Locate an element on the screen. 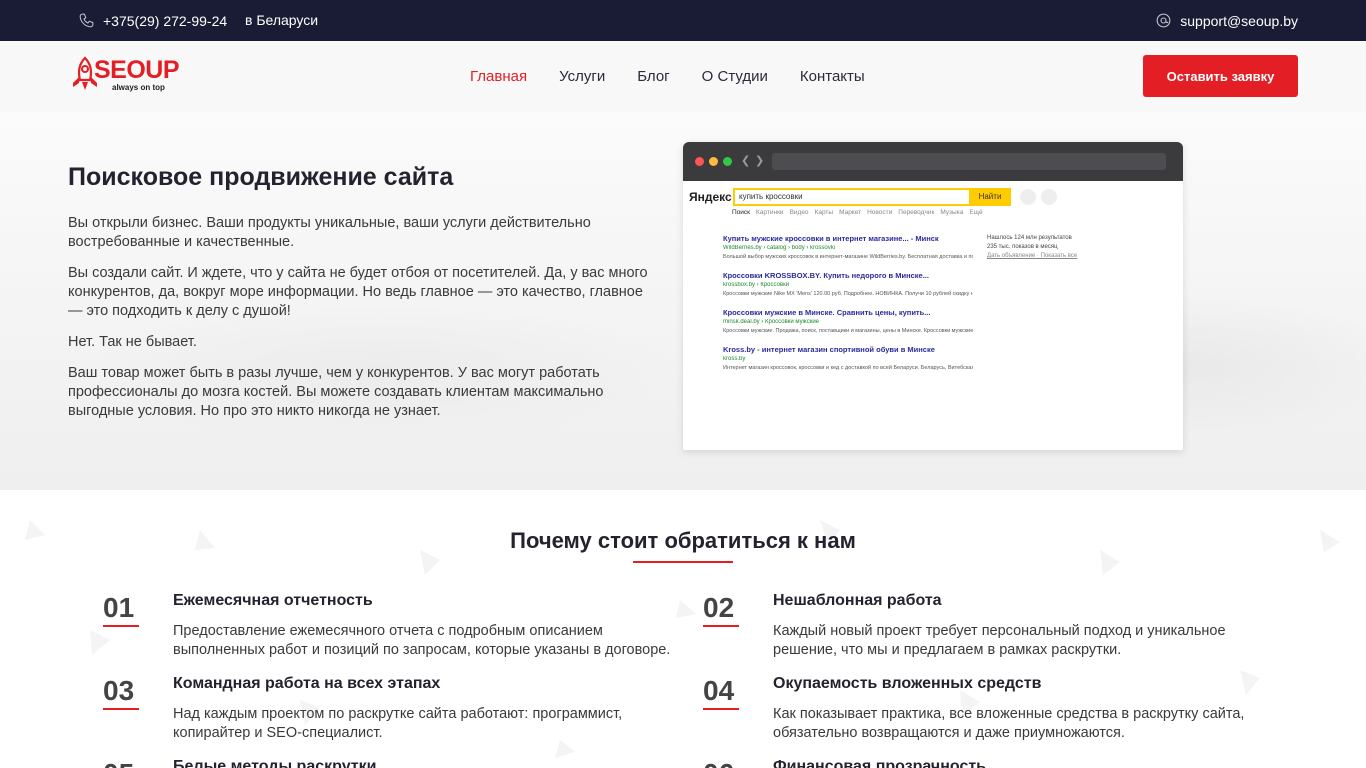 This screenshot has width=1366, height=768. feature-number: 01 is located at coordinates (119, 607).